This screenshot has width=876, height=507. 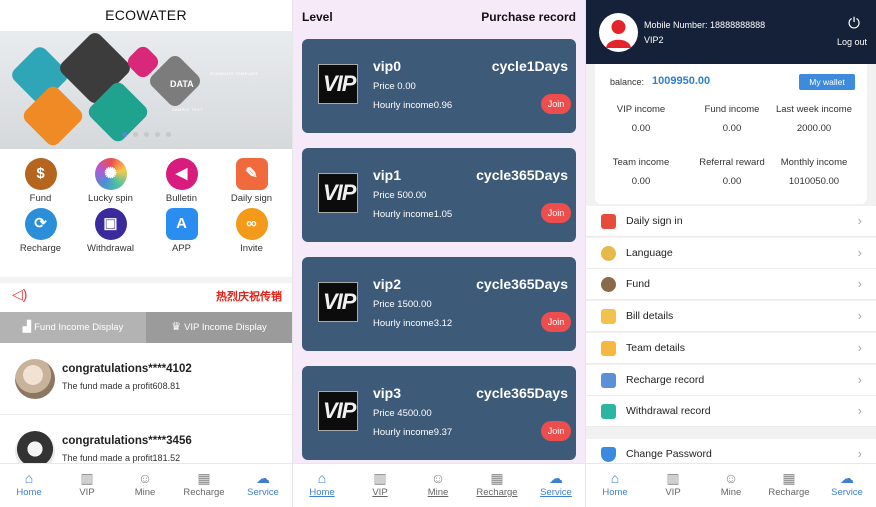 I want to click on home-icon: ⌂, so click(x=29, y=478).